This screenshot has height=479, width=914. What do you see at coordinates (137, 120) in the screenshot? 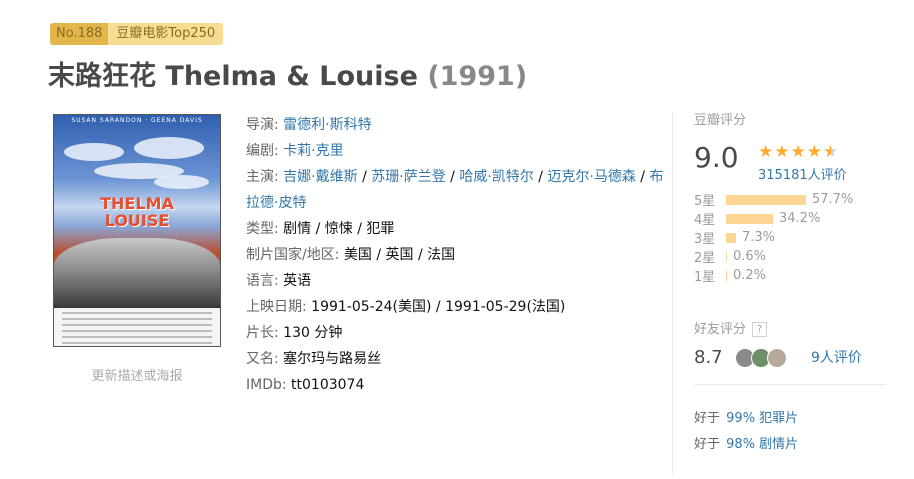
I see `poster-cast-line: SUSAN SARANDON · GEENA DAVIS` at bounding box center [137, 120].